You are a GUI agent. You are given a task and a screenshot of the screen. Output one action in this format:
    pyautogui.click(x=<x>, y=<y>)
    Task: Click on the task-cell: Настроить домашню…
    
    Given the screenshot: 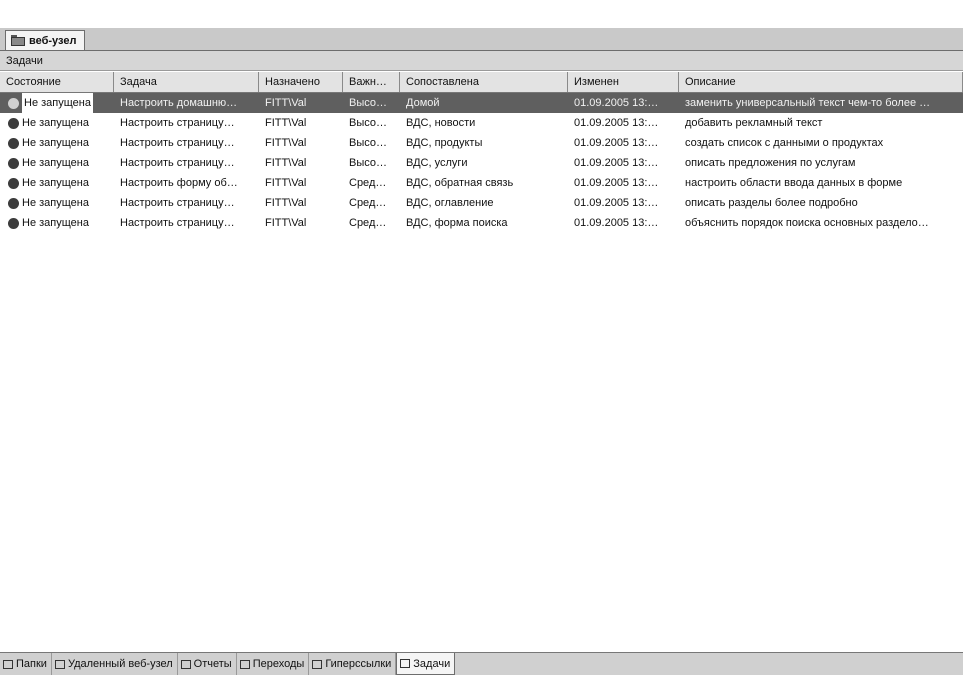 What is the action you would take?
    pyautogui.click(x=179, y=103)
    